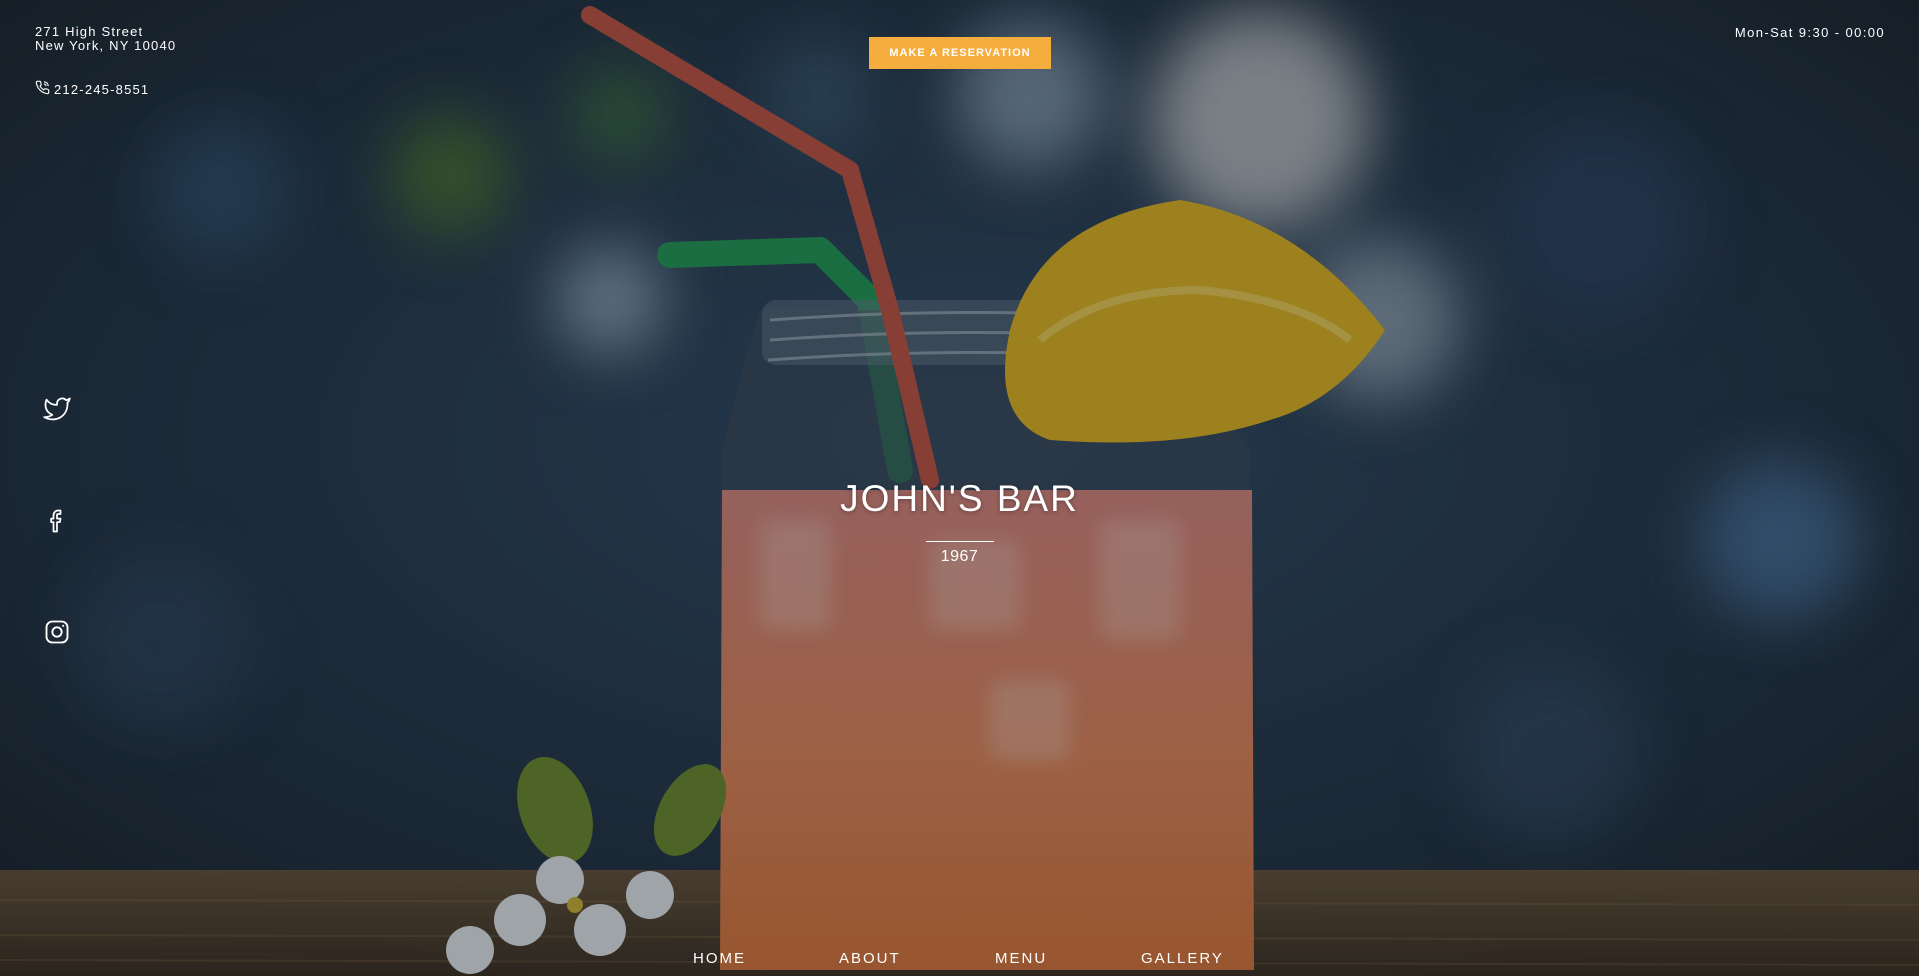 This screenshot has width=1919, height=976. I want to click on established-year: 1967, so click(959, 556).